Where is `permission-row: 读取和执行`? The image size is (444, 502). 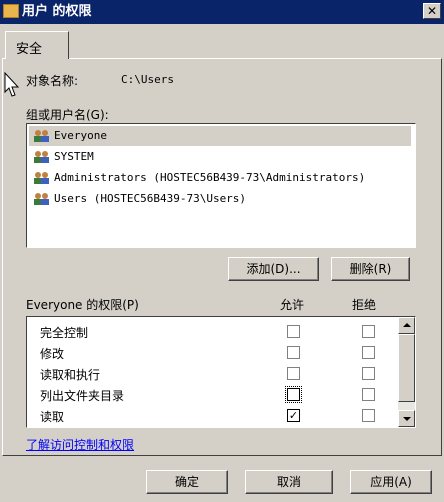
permission-row: 读取和执行 is located at coordinates (213, 373).